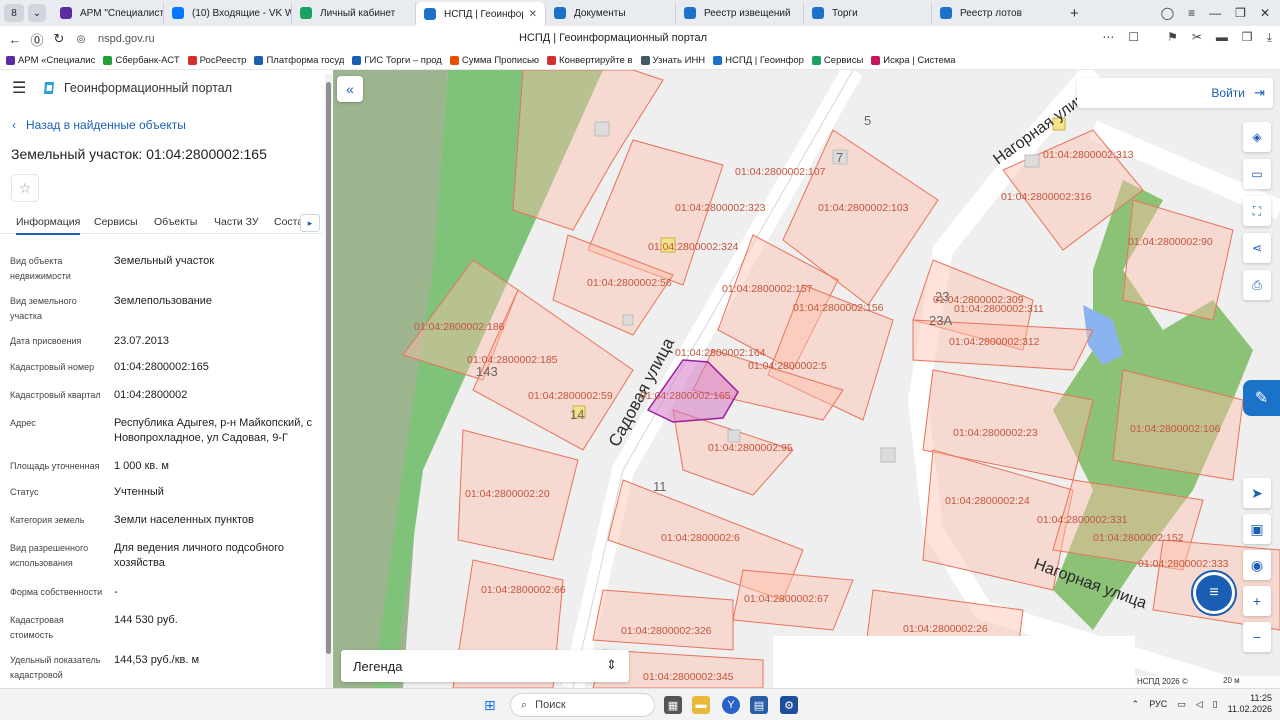 This screenshot has width=1280, height=720. What do you see at coordinates (1257, 529) in the screenshot?
I see `minimap-icon: ▣` at bounding box center [1257, 529].